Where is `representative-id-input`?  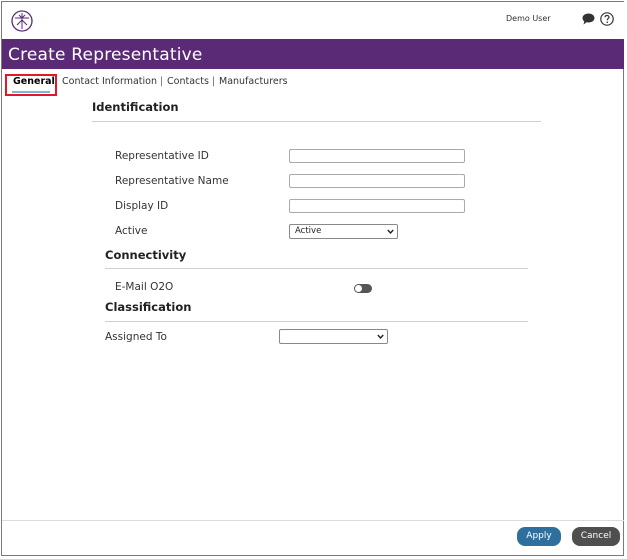 representative-id-input is located at coordinates (377, 156).